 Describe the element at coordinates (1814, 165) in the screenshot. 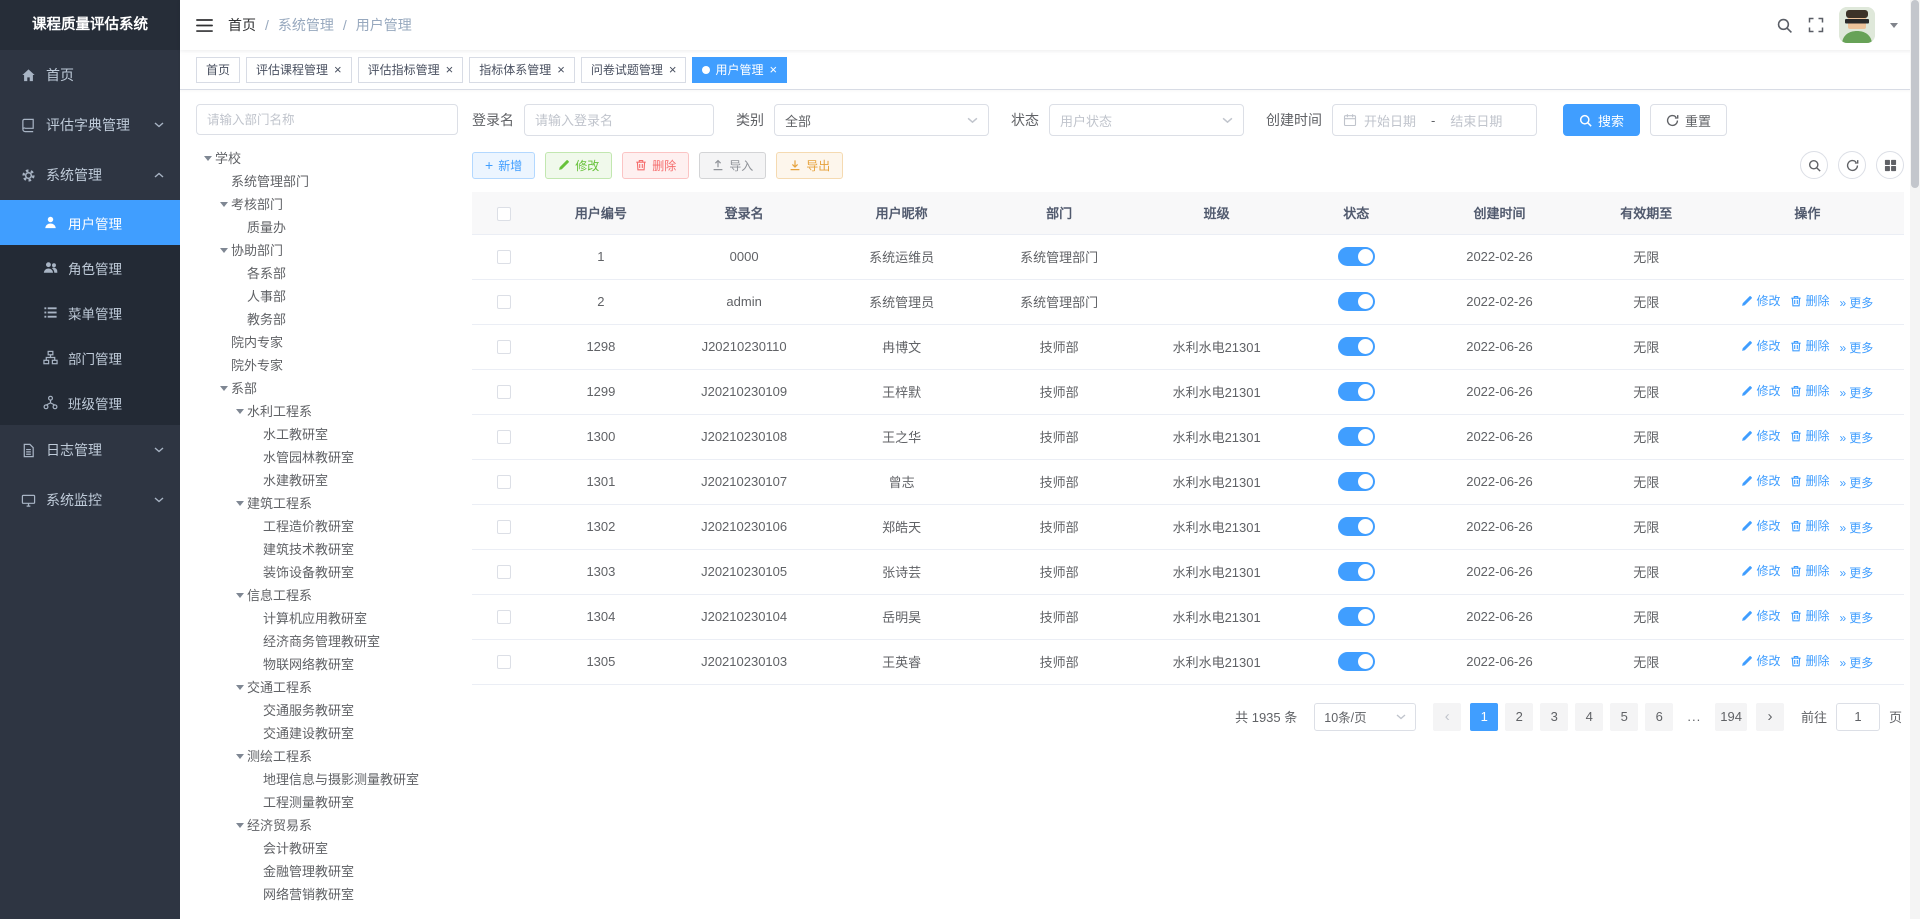

I see `toggle-search-icon` at that location.